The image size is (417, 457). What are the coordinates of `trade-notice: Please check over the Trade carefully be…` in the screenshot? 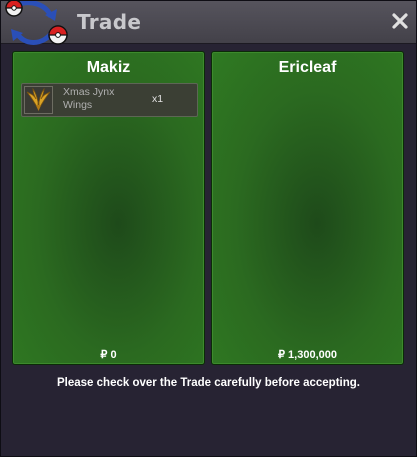 It's located at (208, 383).